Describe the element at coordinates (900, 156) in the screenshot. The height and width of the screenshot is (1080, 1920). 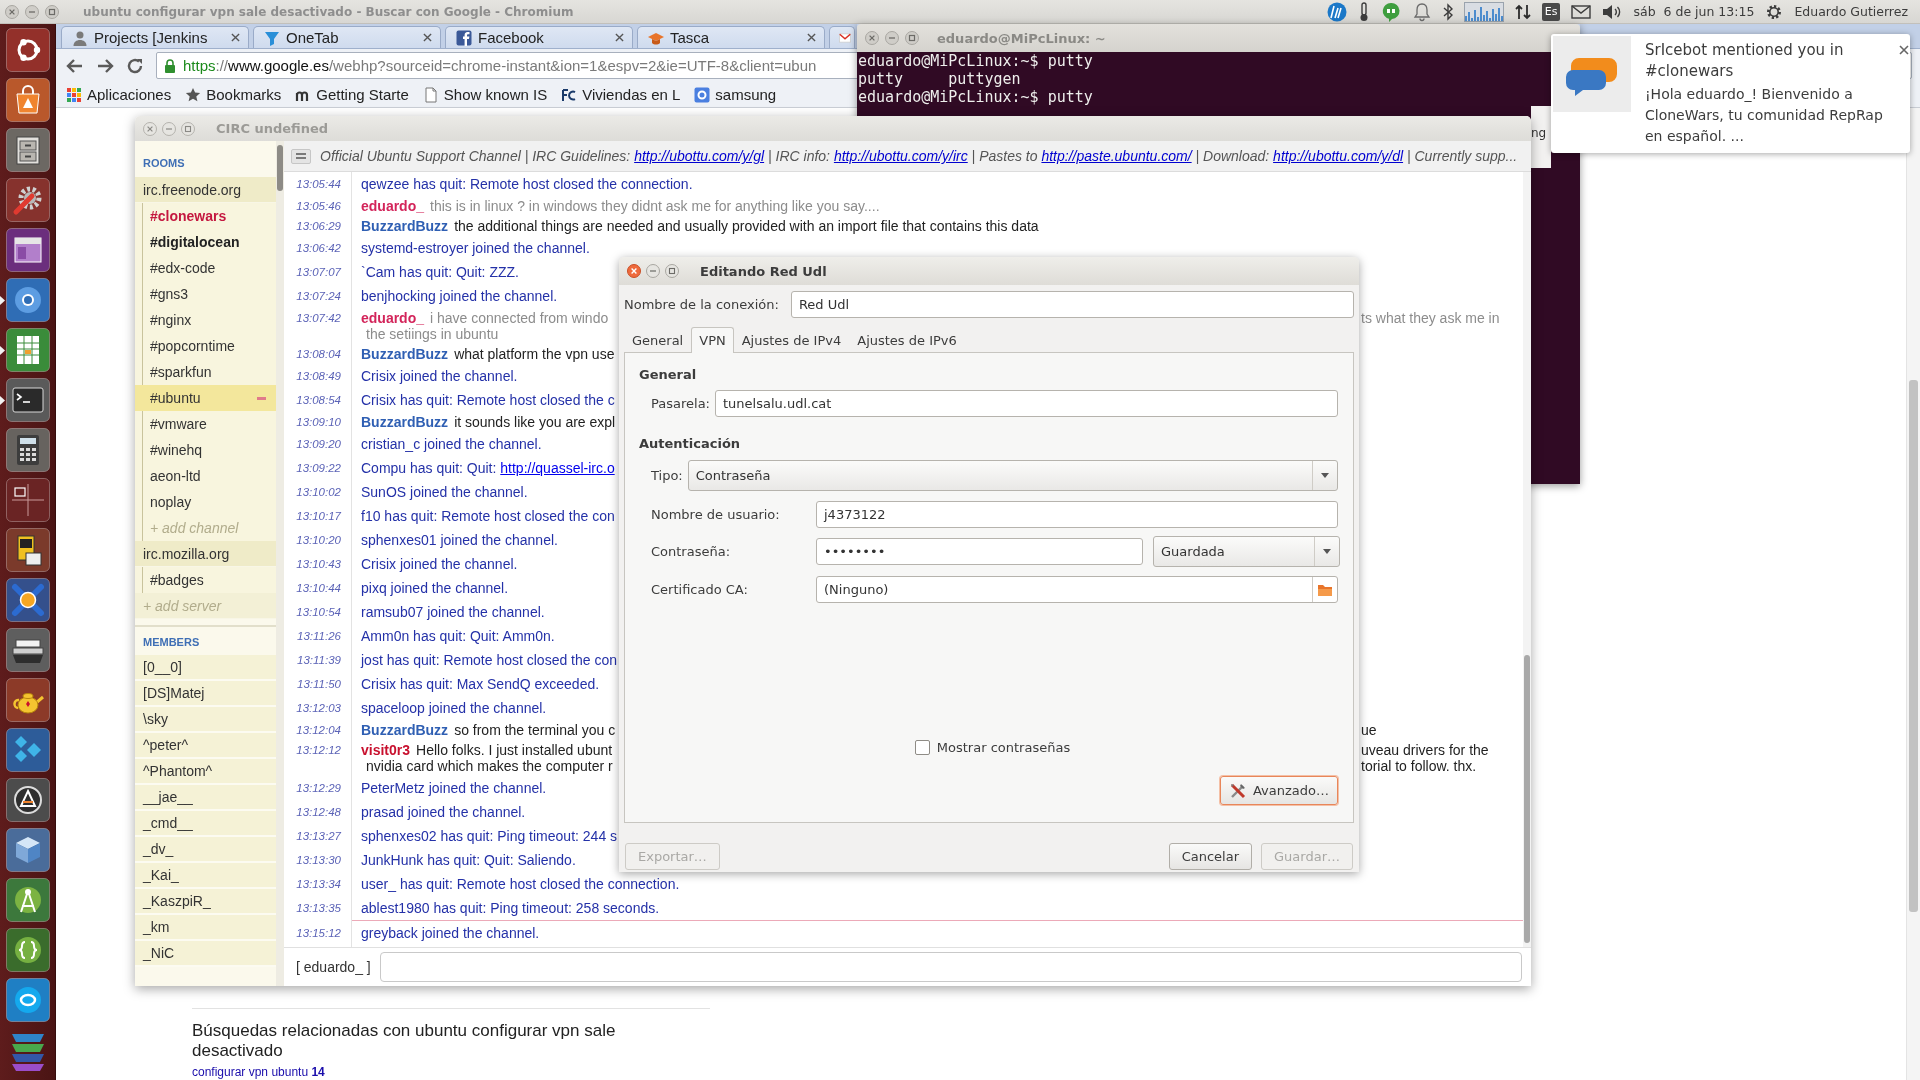
I see `topic-link: http://ubottu.com/y/irc` at that location.